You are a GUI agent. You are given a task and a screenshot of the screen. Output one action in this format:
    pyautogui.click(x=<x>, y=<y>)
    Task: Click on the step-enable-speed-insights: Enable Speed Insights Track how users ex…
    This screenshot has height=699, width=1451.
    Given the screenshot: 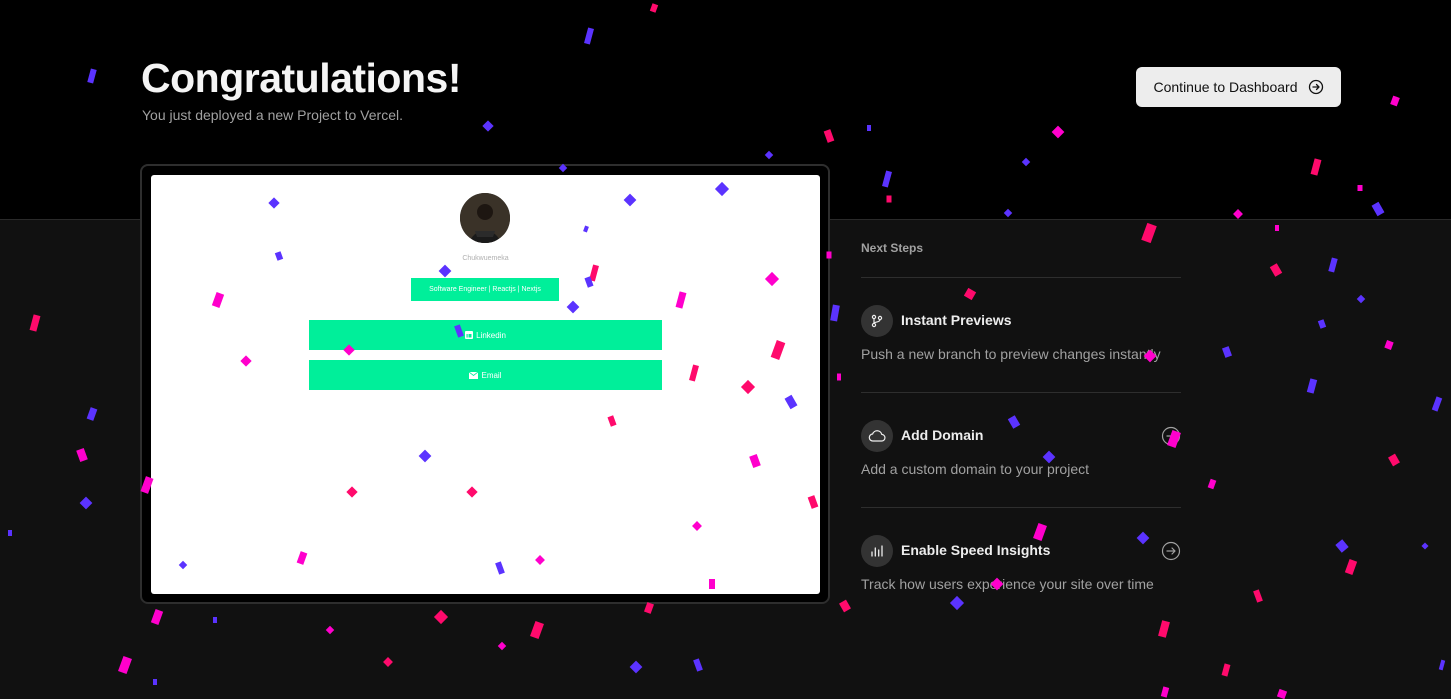 What is the action you would take?
    pyautogui.click(x=1021, y=585)
    